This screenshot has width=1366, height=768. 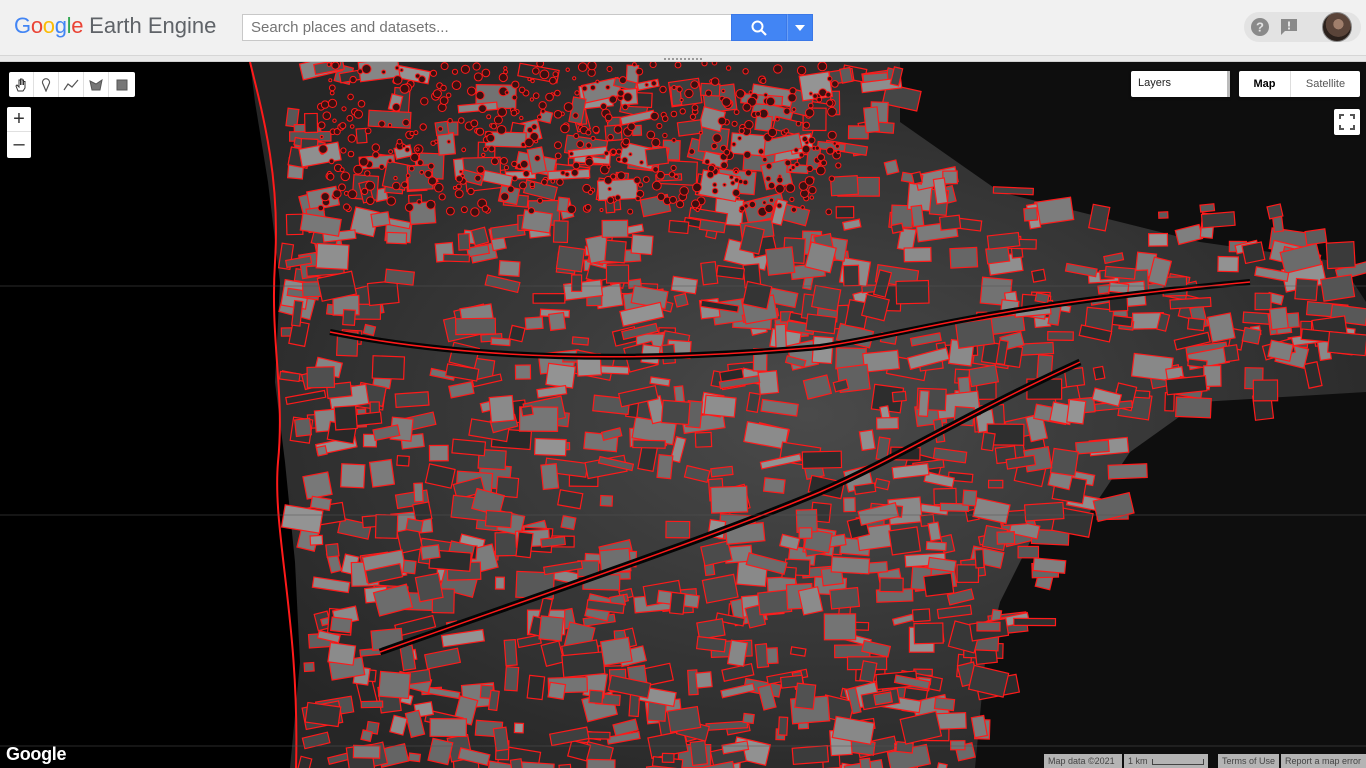 I want to click on draw-shape-button, so click(x=96, y=84).